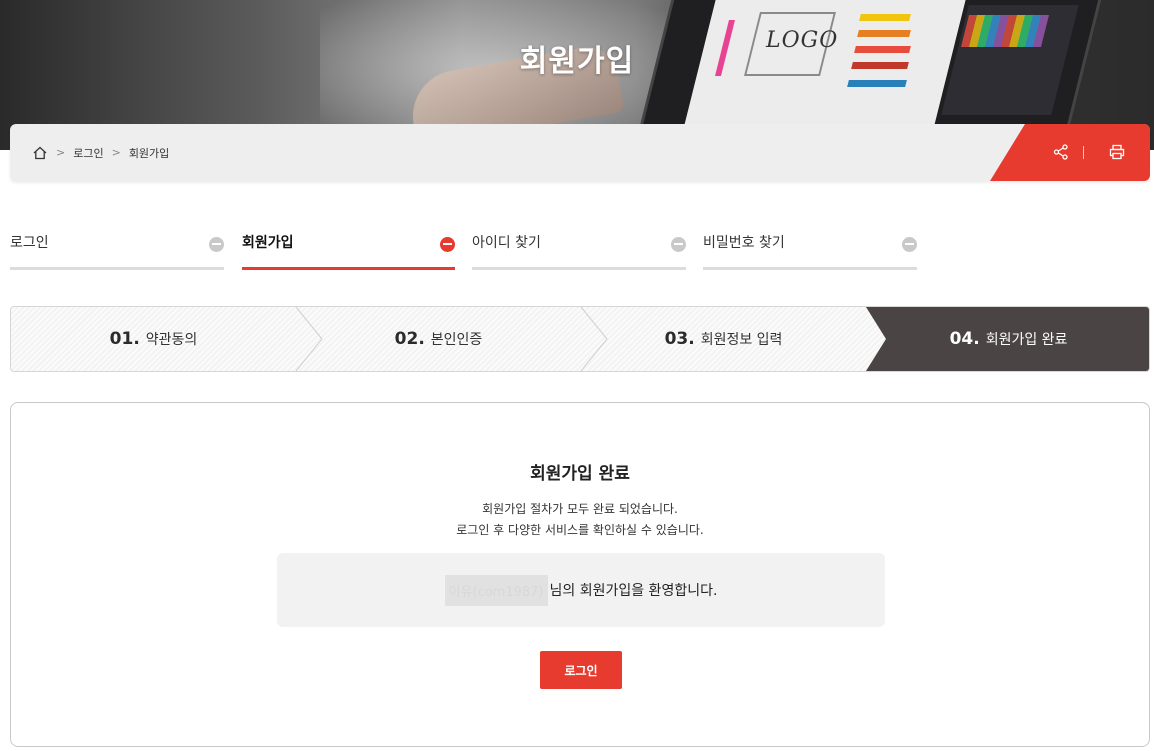 This screenshot has width=1154, height=751. I want to click on breadcrumb-item: 로그인, so click(88, 153).